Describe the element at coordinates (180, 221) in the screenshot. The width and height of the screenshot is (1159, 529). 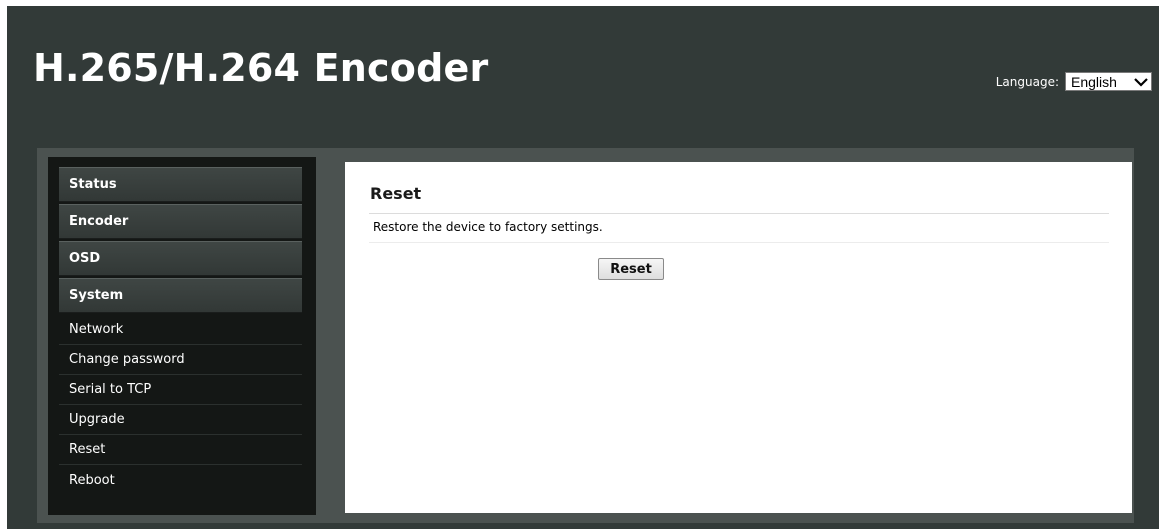
I see `sidebar-item-encoder: Encoder` at that location.